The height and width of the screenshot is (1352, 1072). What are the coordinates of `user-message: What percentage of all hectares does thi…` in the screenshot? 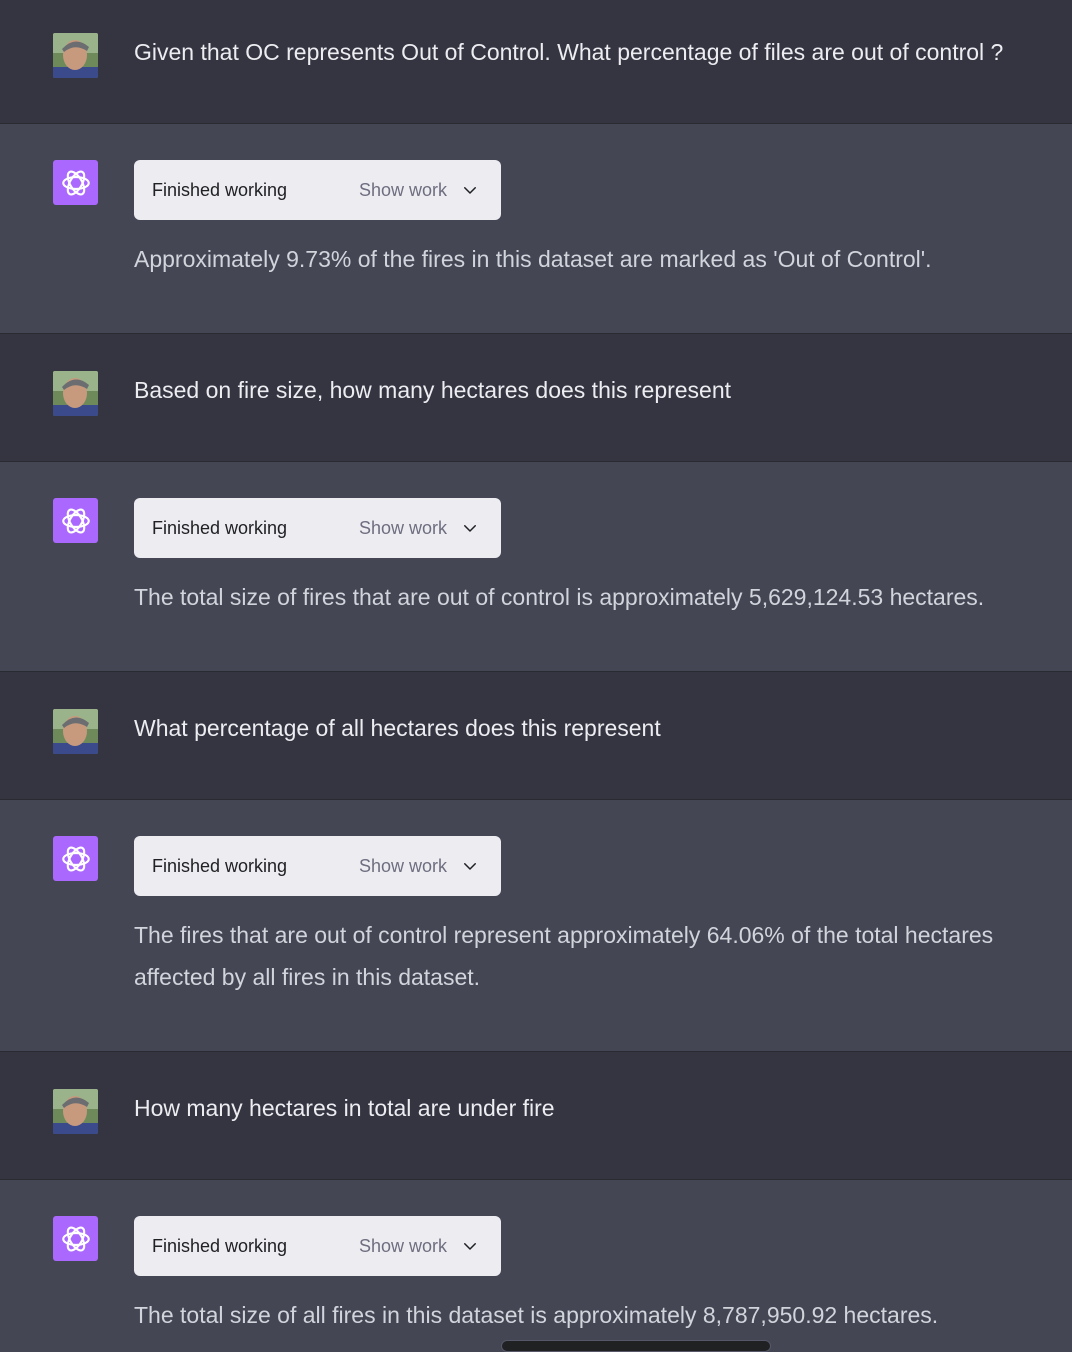 It's located at (536, 736).